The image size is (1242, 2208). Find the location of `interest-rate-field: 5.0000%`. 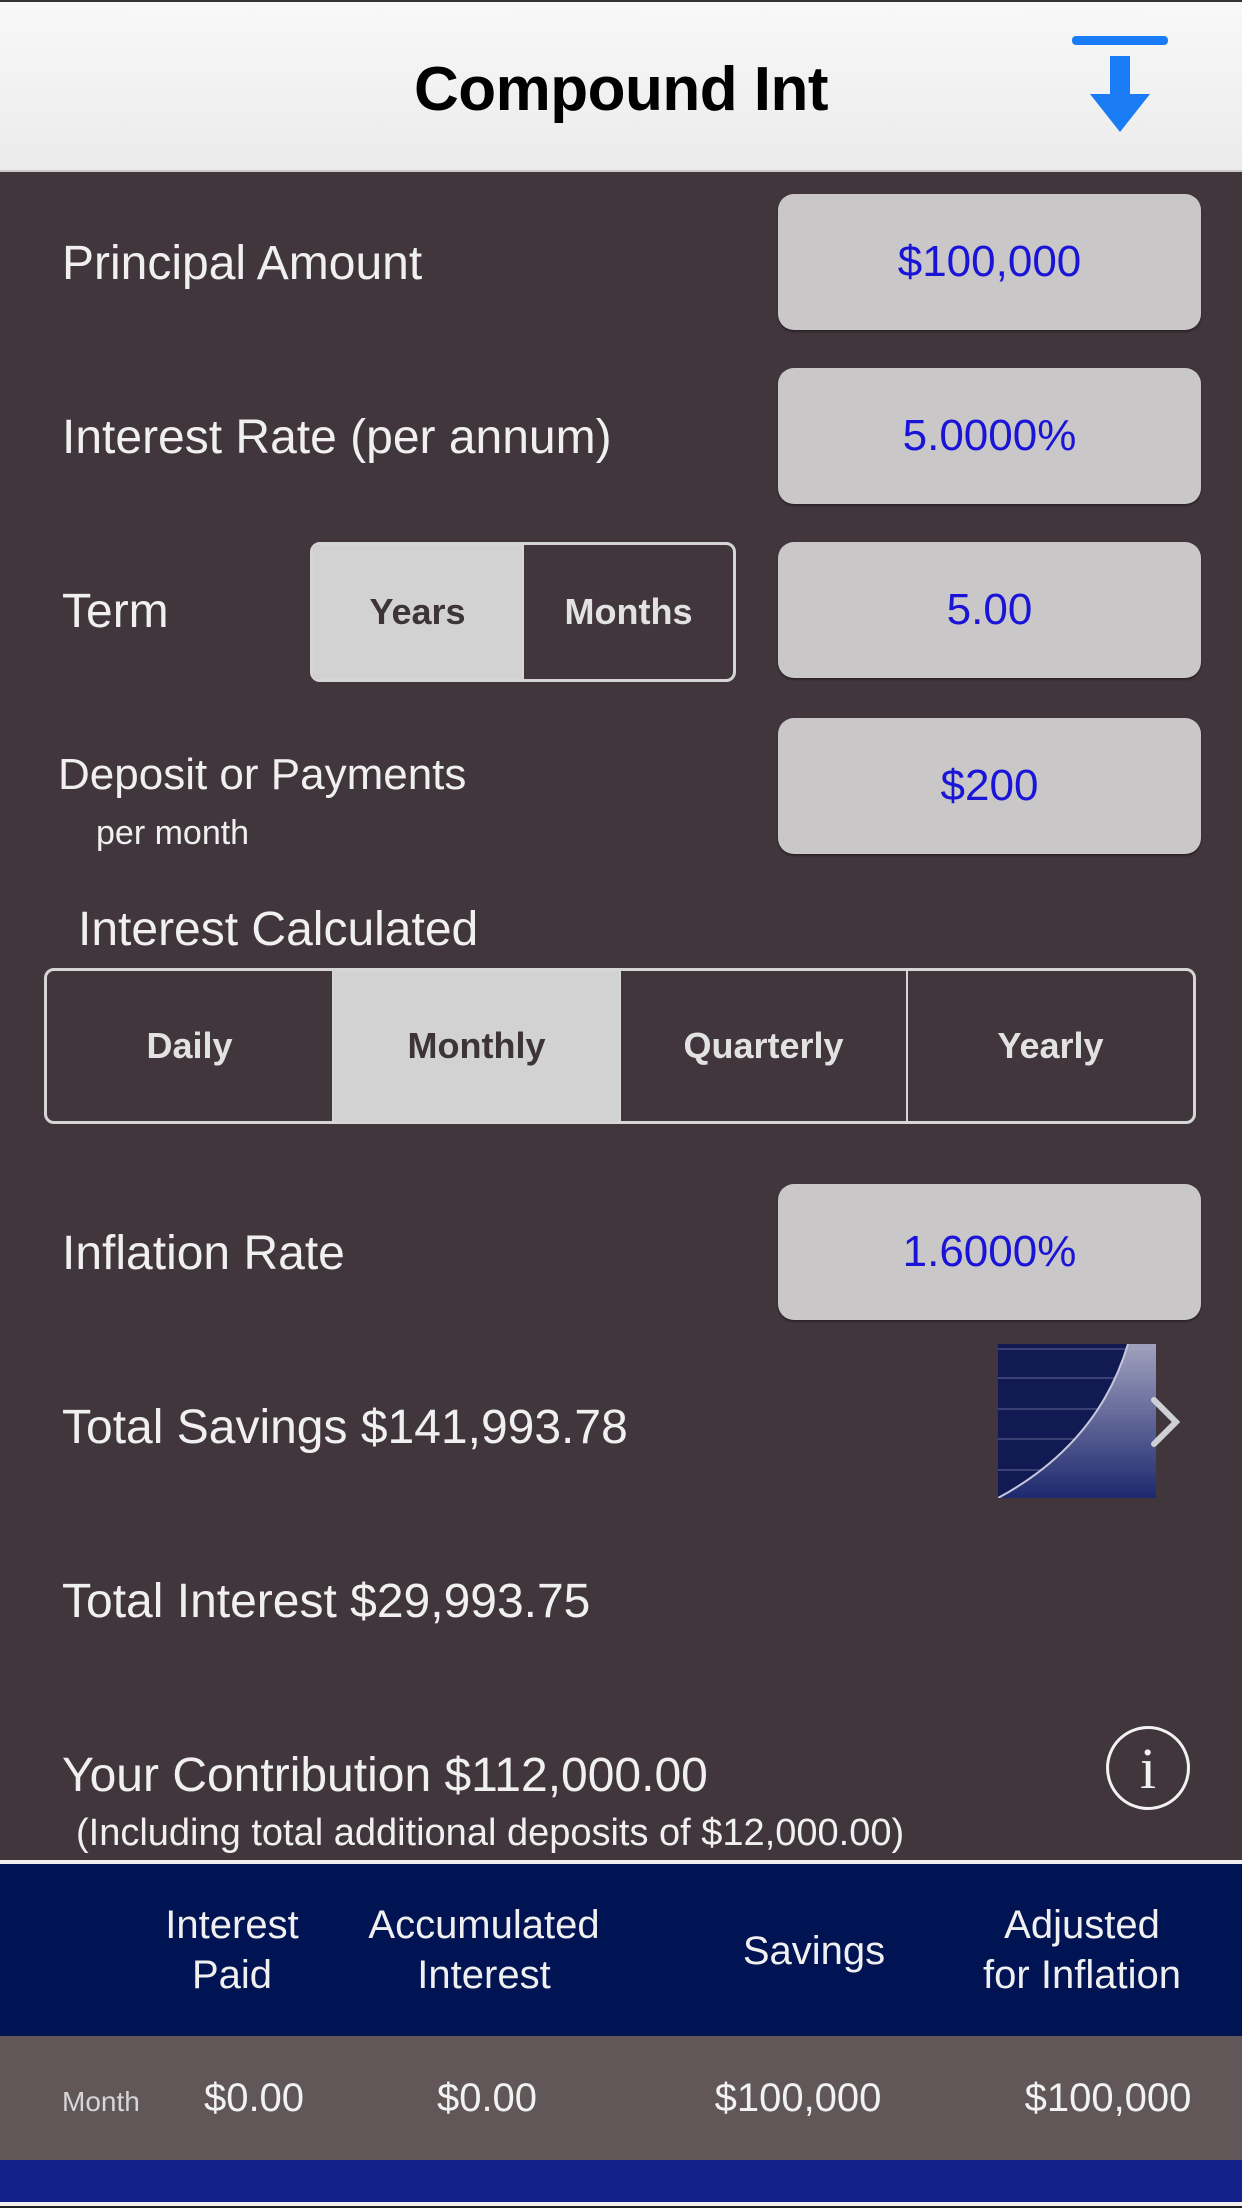

interest-rate-field: 5.0000% is located at coordinates (989, 436).